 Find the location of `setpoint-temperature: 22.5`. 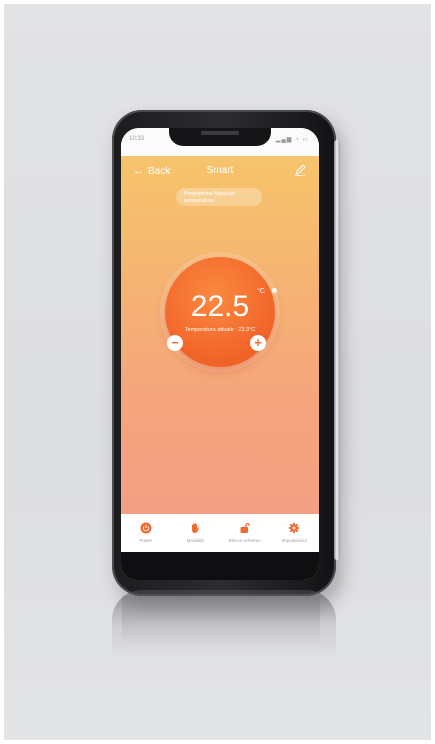

setpoint-temperature: 22.5 is located at coordinates (220, 306).